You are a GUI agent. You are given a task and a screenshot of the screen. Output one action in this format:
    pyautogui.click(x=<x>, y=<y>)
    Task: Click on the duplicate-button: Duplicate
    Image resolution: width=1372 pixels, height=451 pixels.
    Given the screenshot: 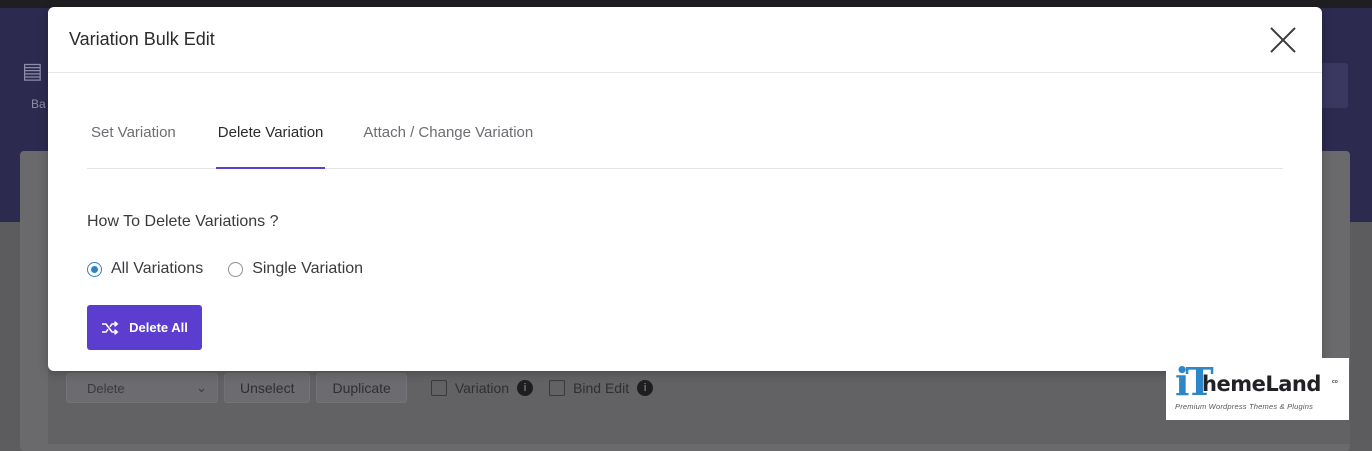 What is the action you would take?
    pyautogui.click(x=361, y=388)
    